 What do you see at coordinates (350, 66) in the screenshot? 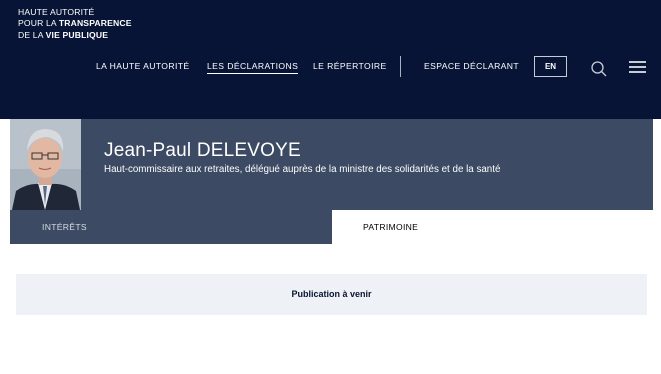
I see `nav-item-repertoire: LE RÉPERTOIRE` at bounding box center [350, 66].